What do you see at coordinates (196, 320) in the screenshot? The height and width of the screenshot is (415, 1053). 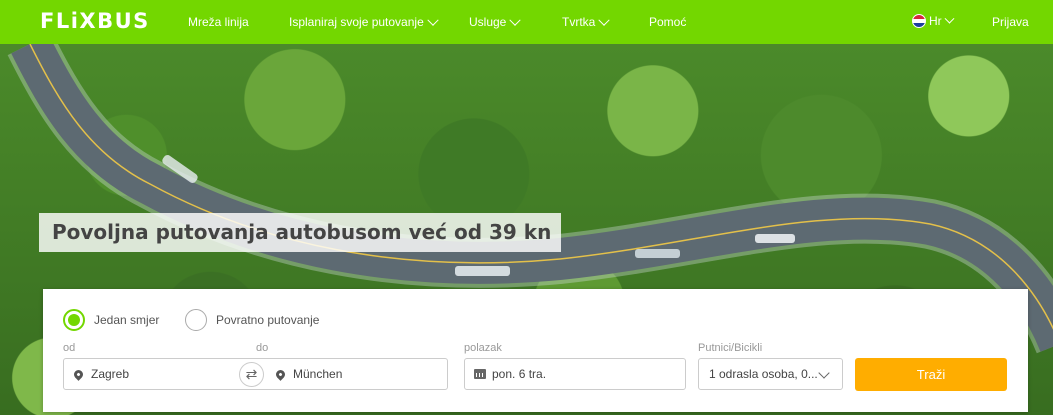 I see `radio-unselected-icon` at bounding box center [196, 320].